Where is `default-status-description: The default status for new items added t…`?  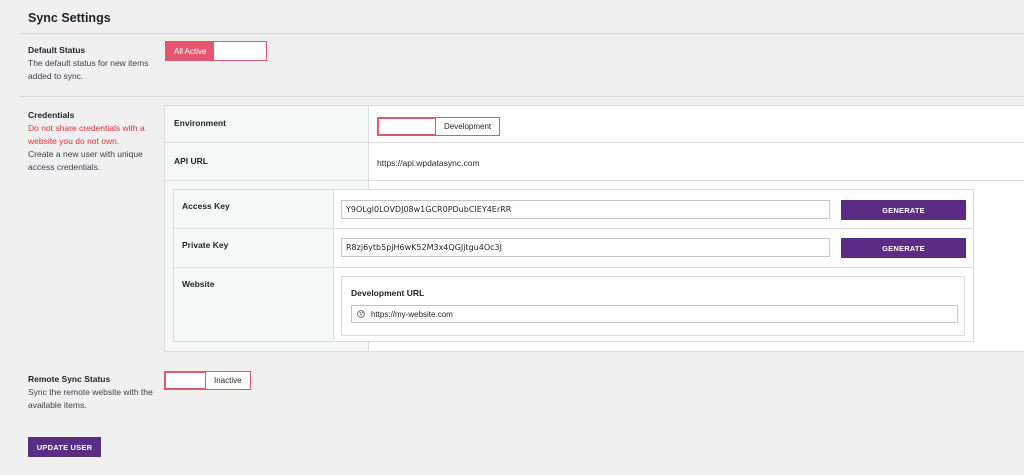 default-status-description: The default status for new items added t… is located at coordinates (88, 69).